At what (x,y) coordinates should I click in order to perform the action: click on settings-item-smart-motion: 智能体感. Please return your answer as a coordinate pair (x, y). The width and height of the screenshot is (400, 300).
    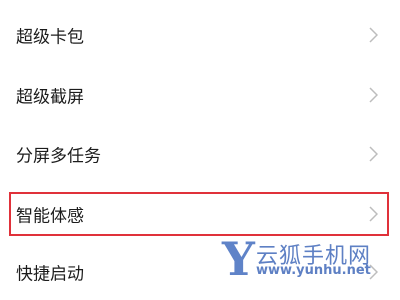
    Looking at the image, I should click on (200, 214).